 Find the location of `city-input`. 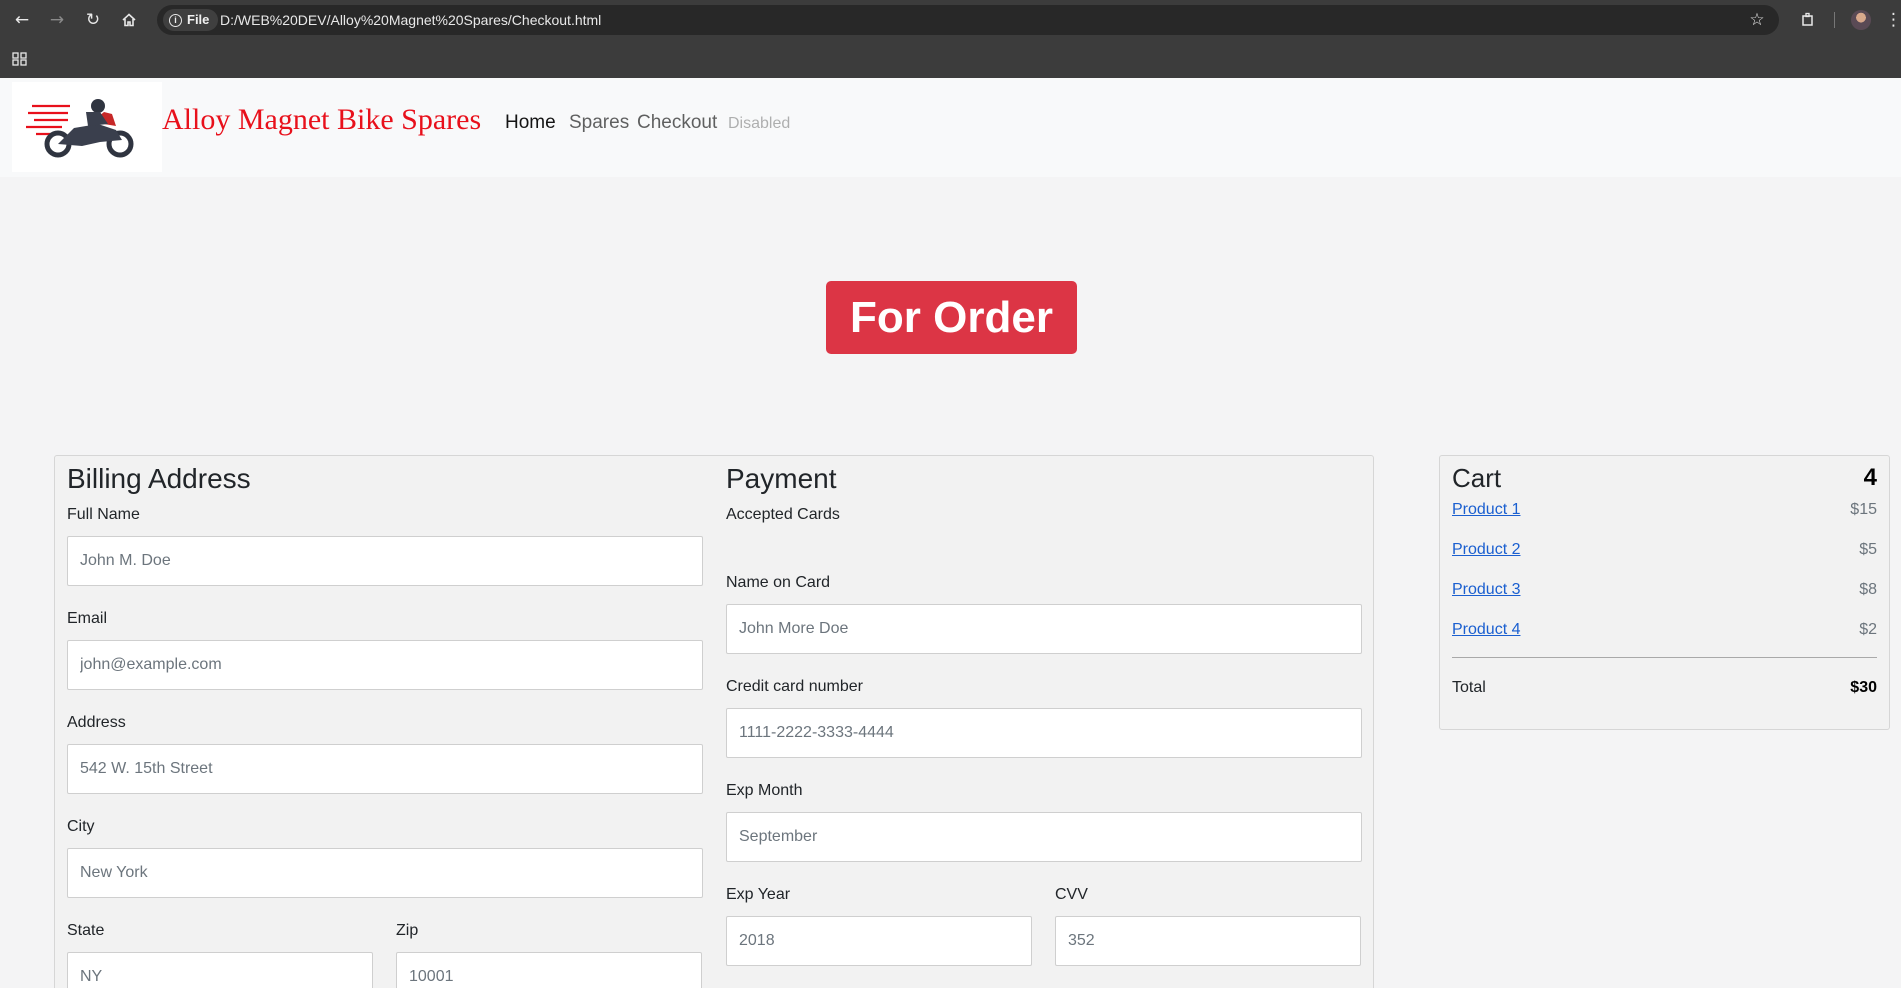

city-input is located at coordinates (385, 873).